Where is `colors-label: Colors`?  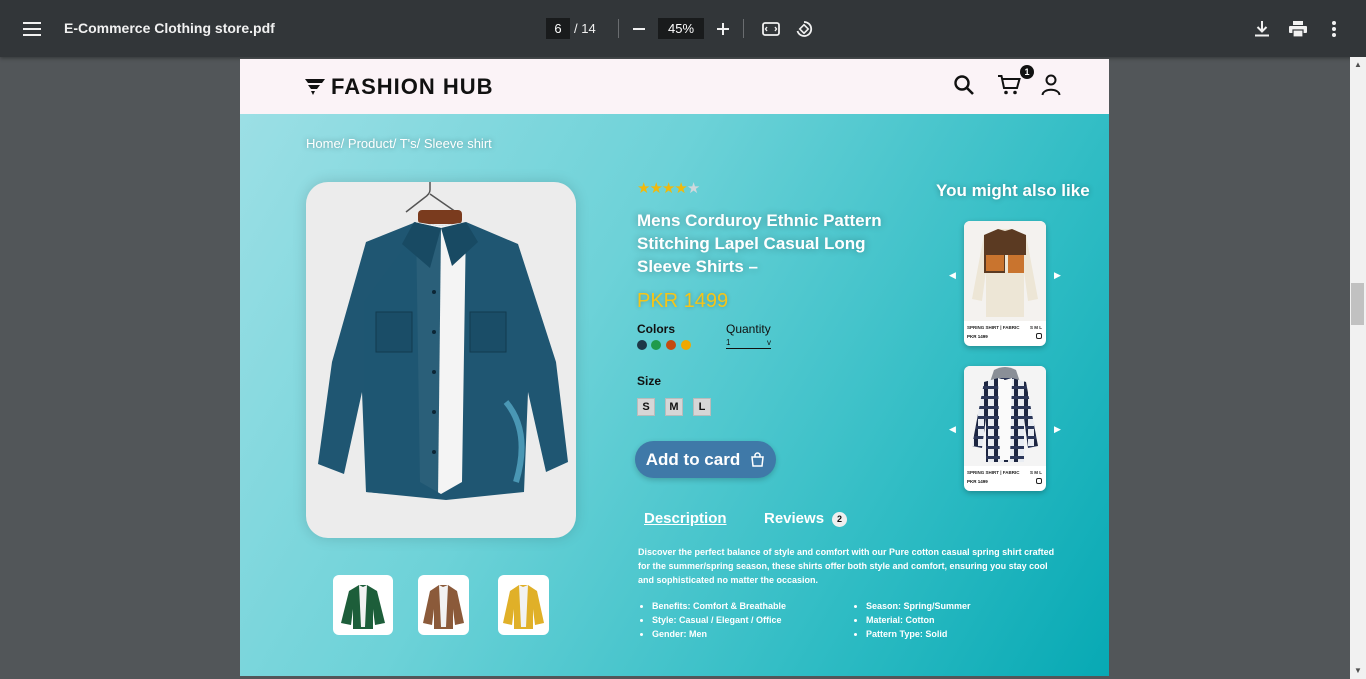 colors-label: Colors is located at coordinates (656, 329).